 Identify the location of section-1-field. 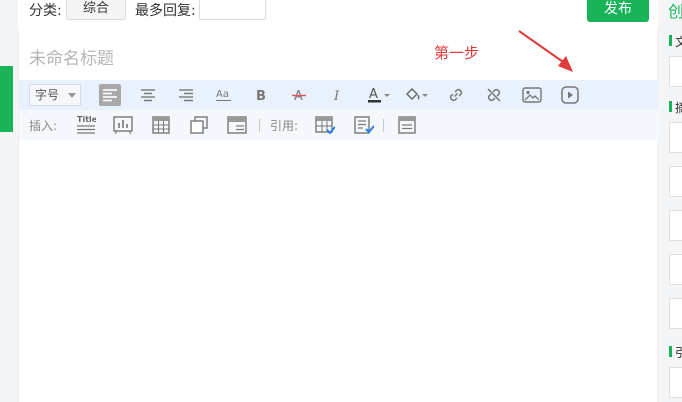
(675, 71).